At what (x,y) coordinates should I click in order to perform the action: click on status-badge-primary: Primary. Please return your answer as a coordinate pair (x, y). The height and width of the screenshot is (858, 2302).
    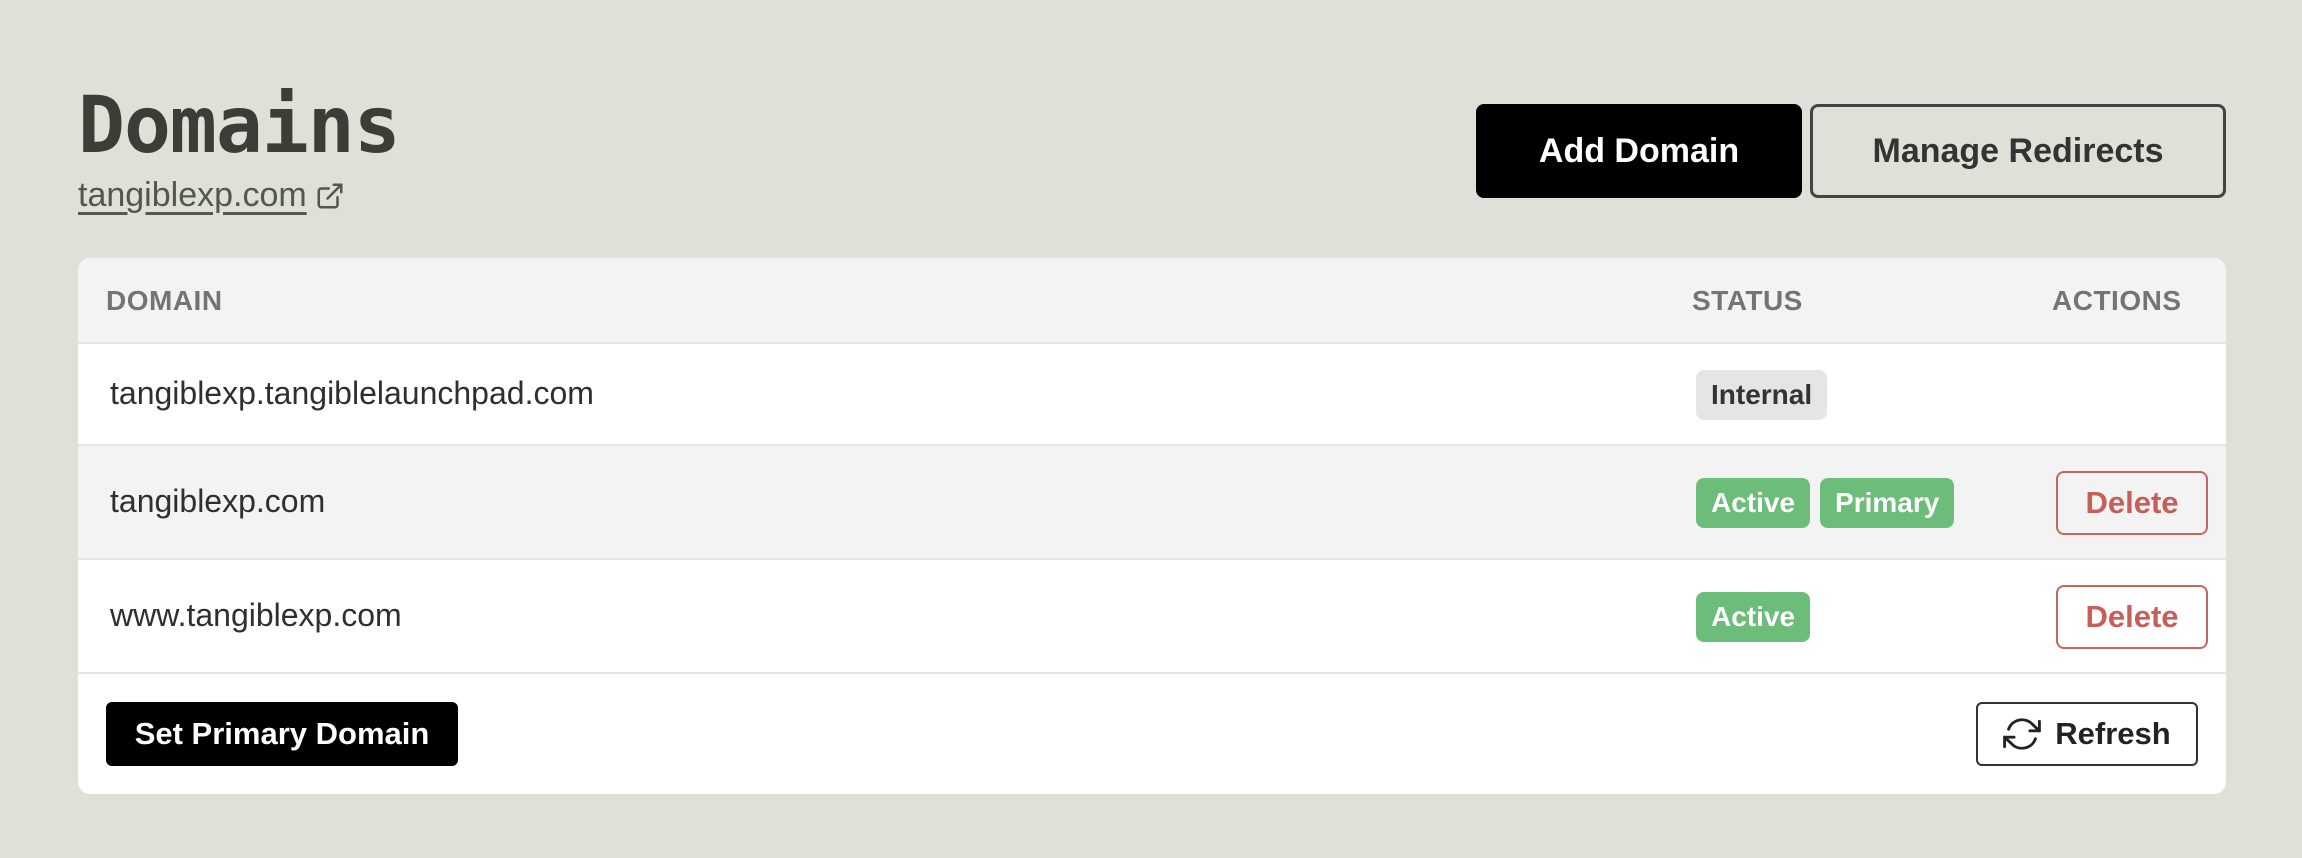
    Looking at the image, I should click on (1887, 503).